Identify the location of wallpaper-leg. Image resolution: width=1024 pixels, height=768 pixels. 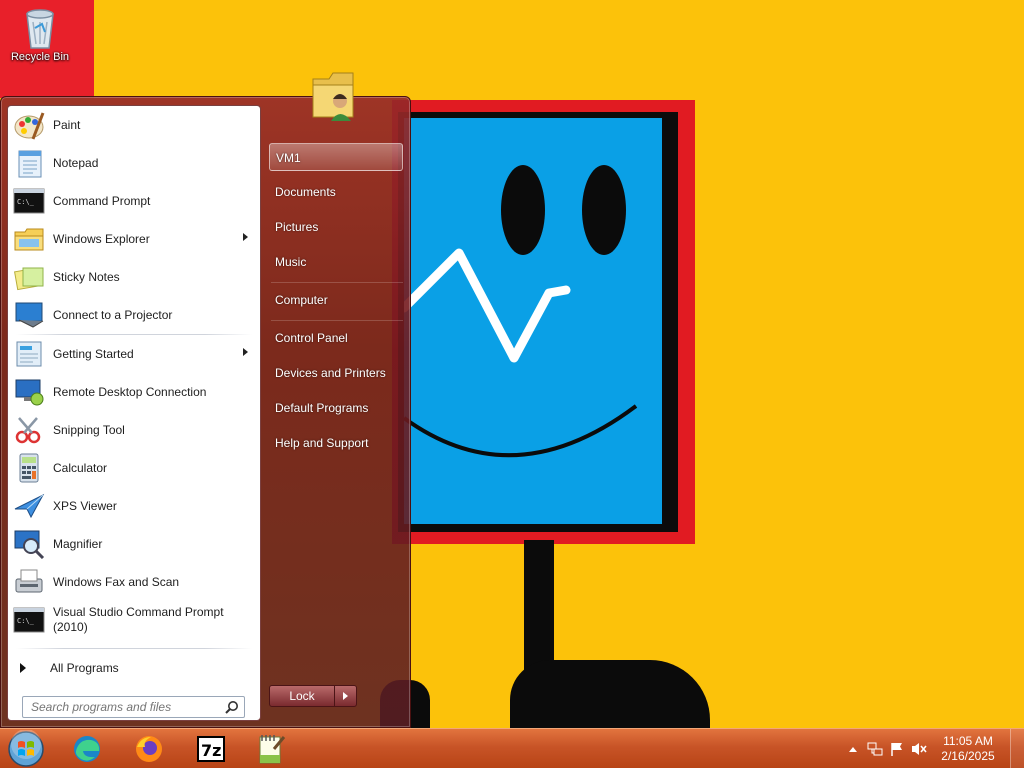
(539, 605).